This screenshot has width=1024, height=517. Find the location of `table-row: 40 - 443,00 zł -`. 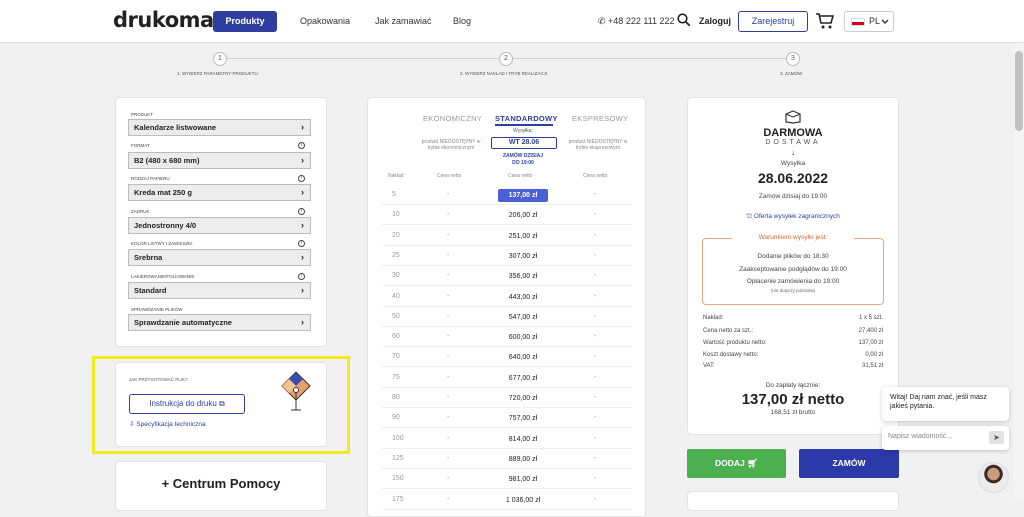

table-row: 40 - 443,00 zł - is located at coordinates (507, 297).